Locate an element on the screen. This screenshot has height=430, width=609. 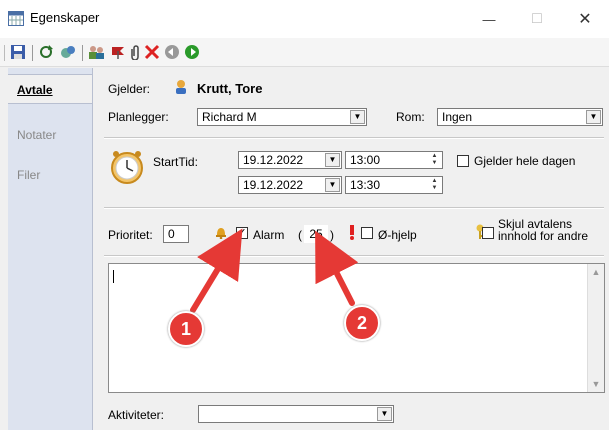
annotation-arrows is located at coordinates (274, 270).